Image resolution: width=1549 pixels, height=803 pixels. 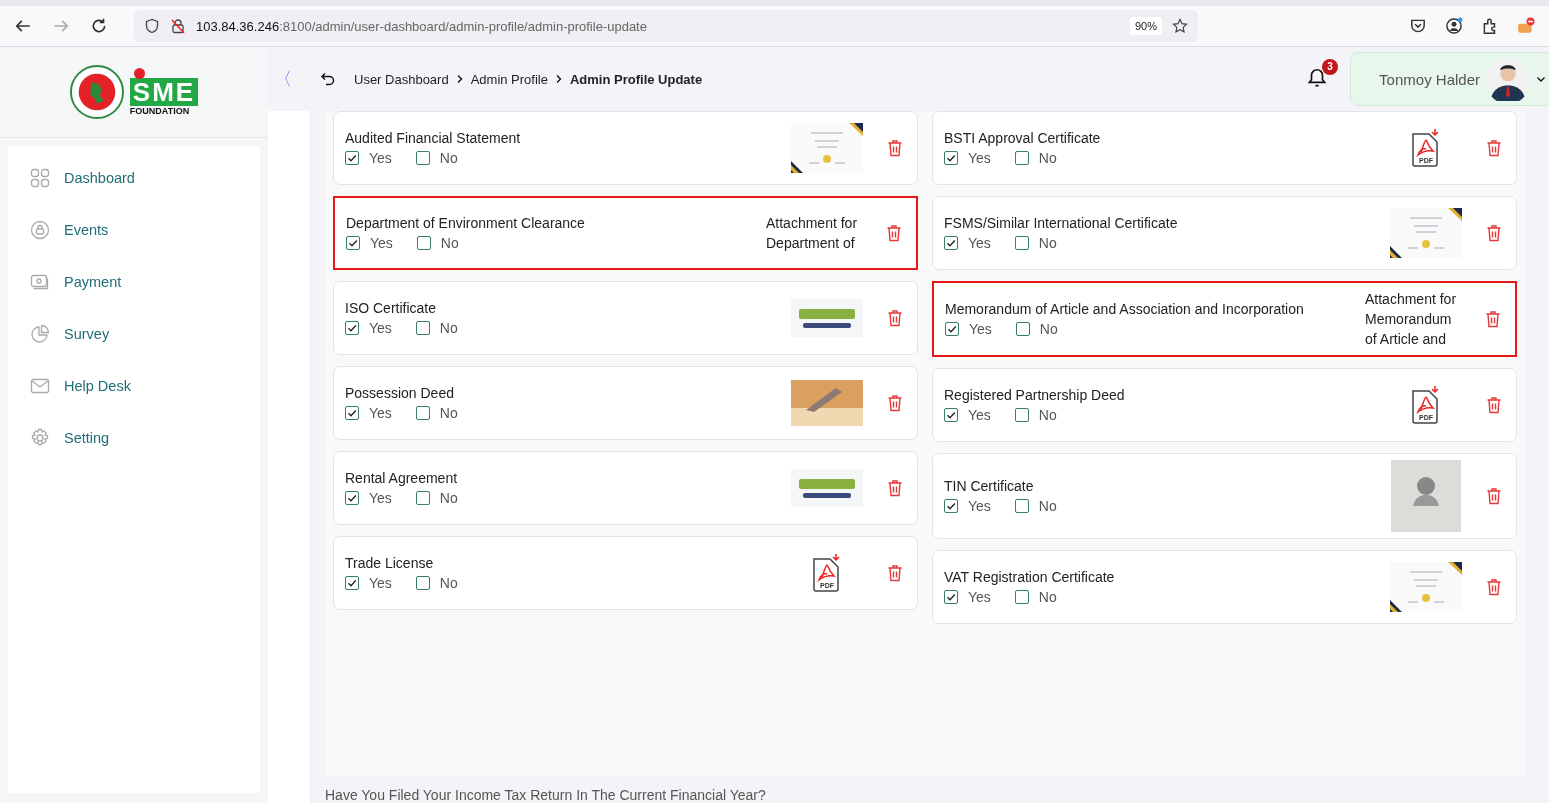 I want to click on logo-subtext: FOUNDATION, so click(x=159, y=111).